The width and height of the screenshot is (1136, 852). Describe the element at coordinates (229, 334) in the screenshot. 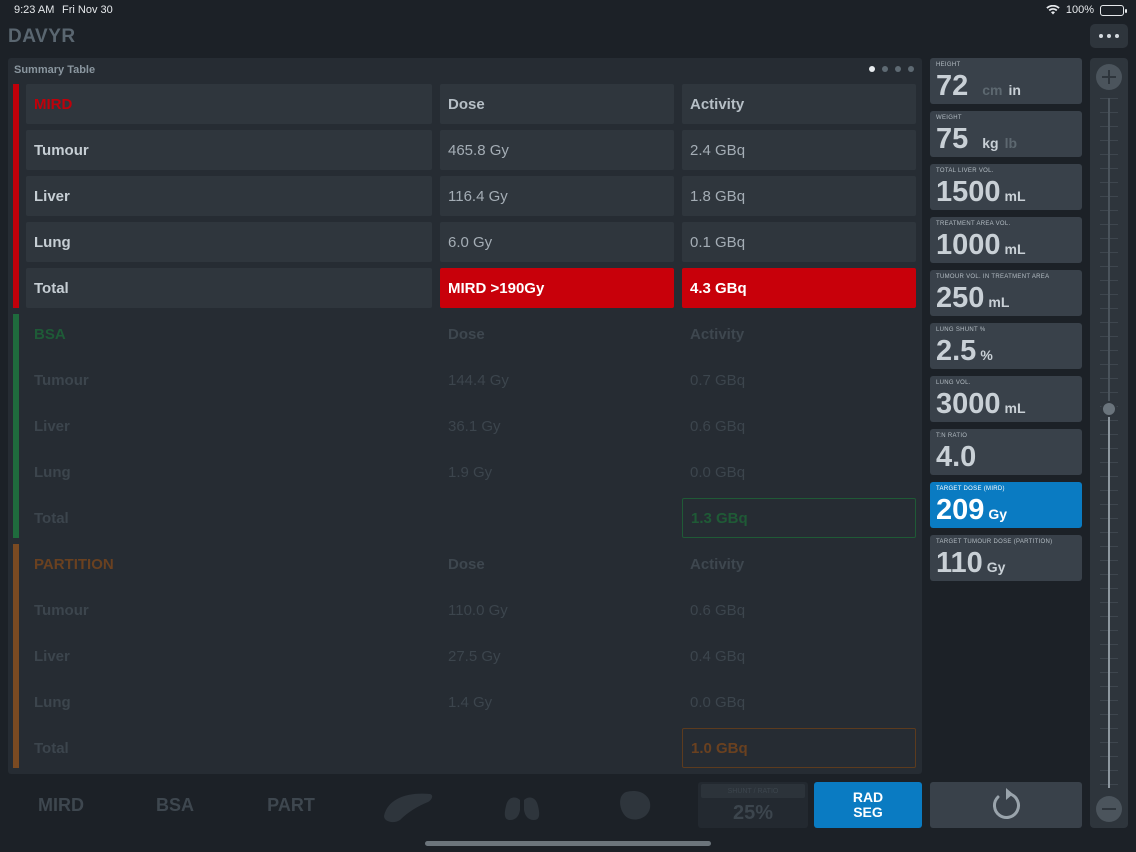

I see `section-name: BSA` at that location.